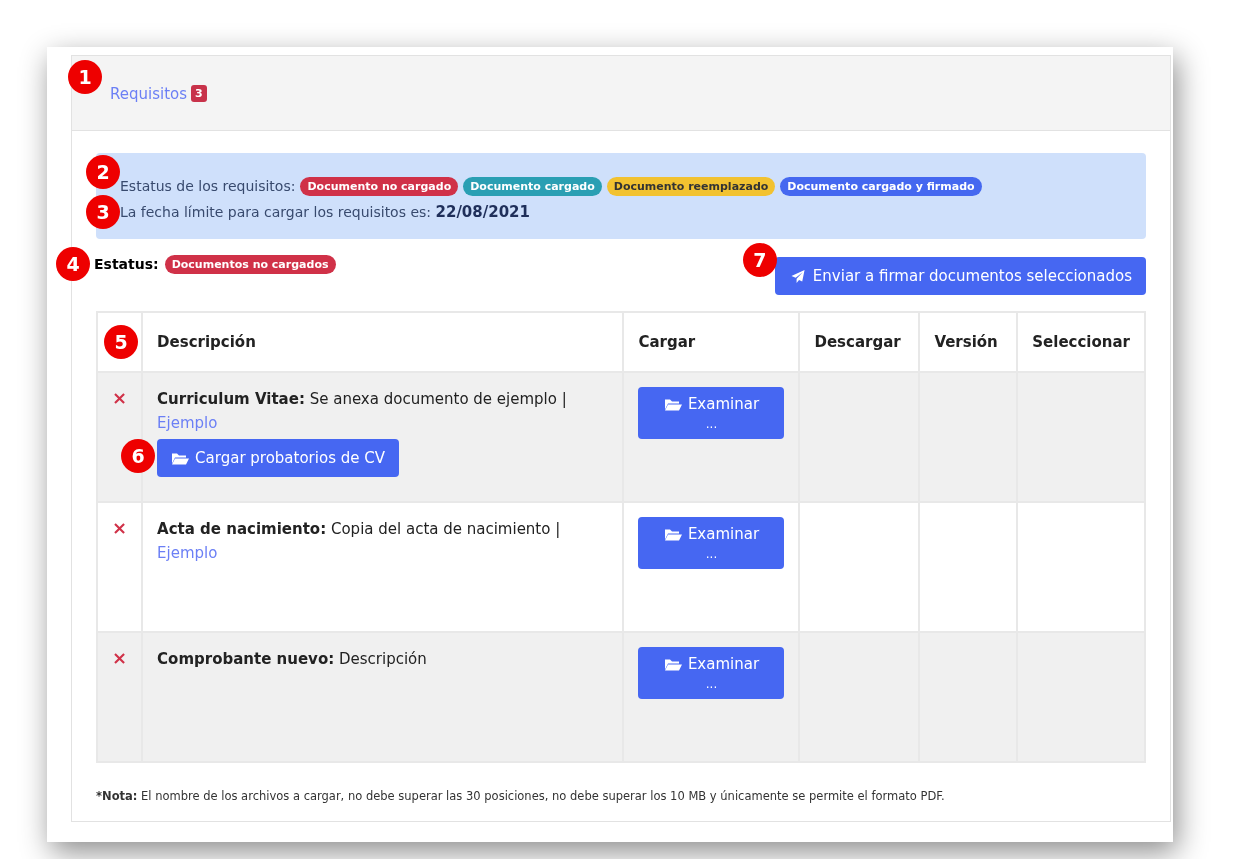 The image size is (1243, 859). What do you see at coordinates (691, 186) in the screenshot?
I see `status-badge: Documento reemplazado` at bounding box center [691, 186].